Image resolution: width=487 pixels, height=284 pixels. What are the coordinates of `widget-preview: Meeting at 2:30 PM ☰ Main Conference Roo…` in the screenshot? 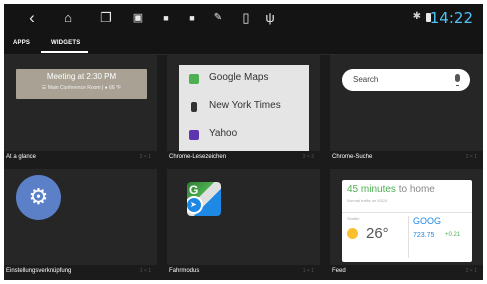 It's located at (80, 103).